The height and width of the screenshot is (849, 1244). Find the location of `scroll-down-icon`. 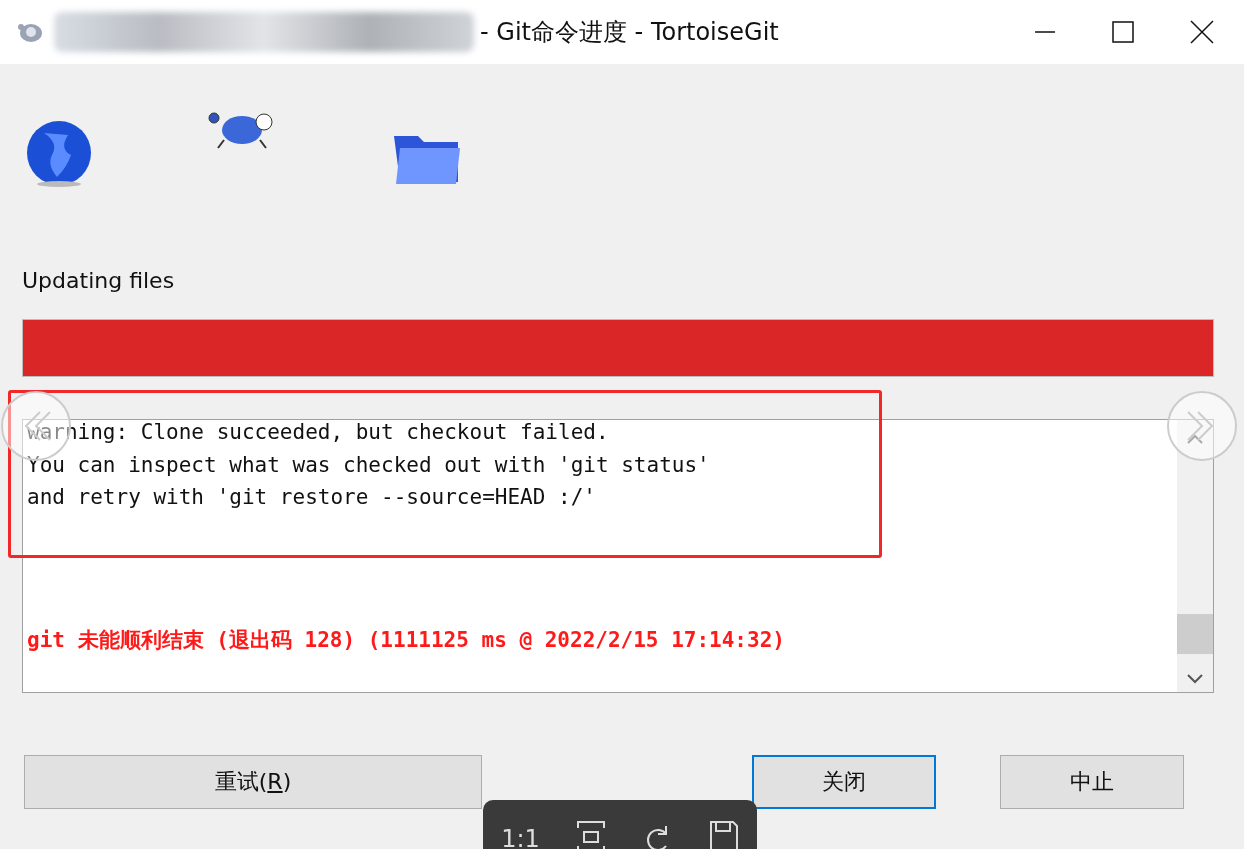

scroll-down-icon is located at coordinates (1195, 679).